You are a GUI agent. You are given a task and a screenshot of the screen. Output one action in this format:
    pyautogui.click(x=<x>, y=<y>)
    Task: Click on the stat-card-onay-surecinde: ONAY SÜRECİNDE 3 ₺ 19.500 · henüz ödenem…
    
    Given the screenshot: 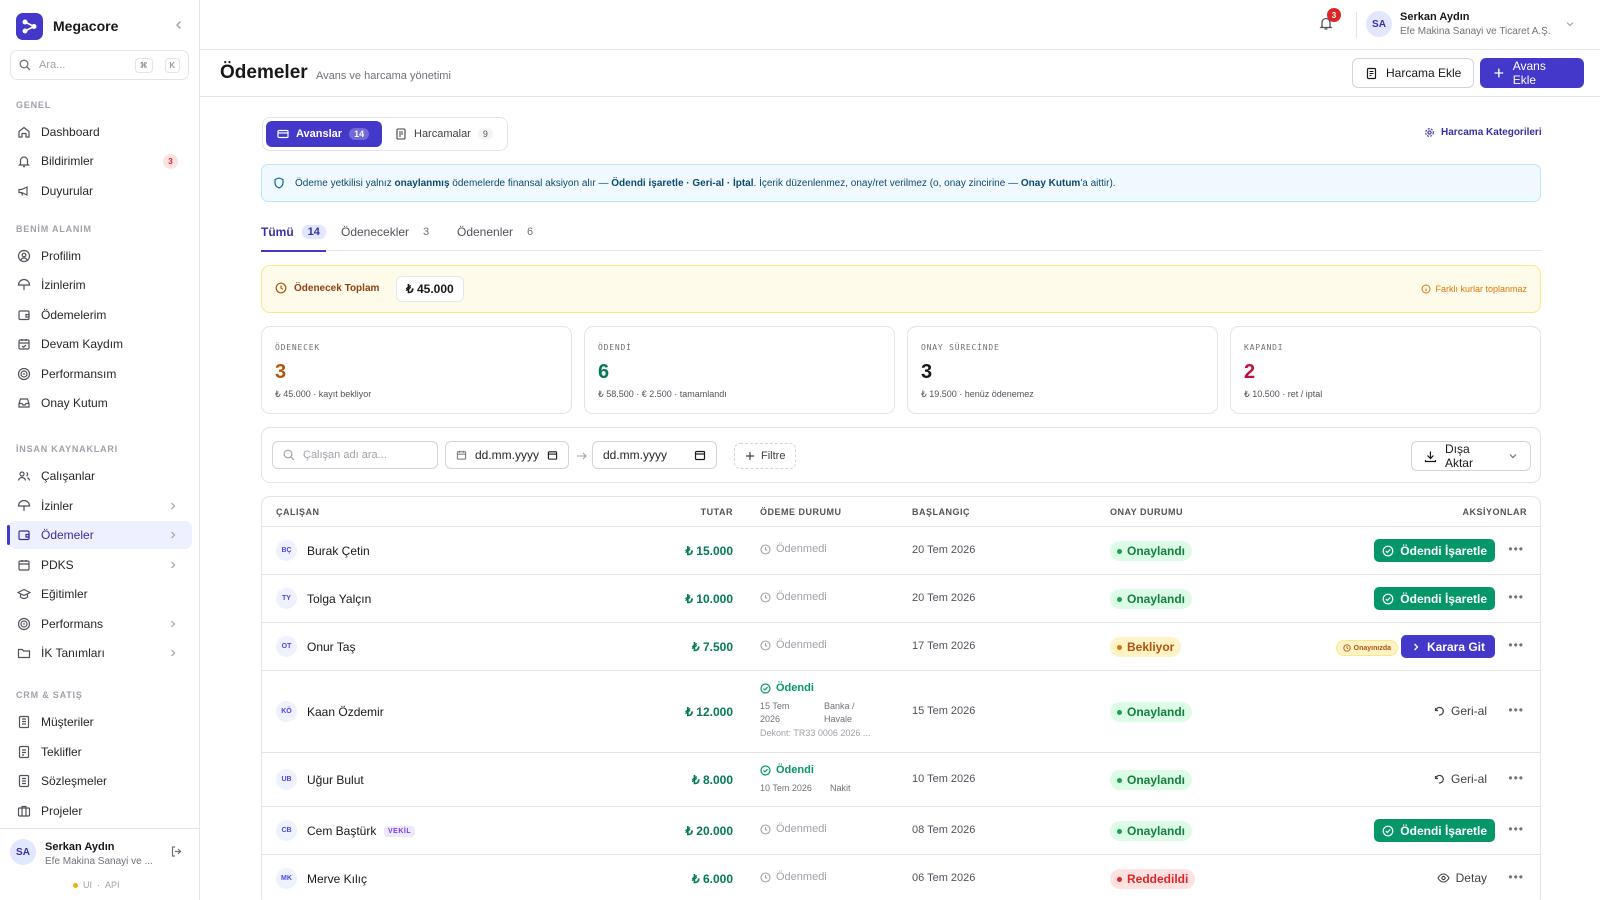 What is the action you would take?
    pyautogui.click(x=1062, y=370)
    